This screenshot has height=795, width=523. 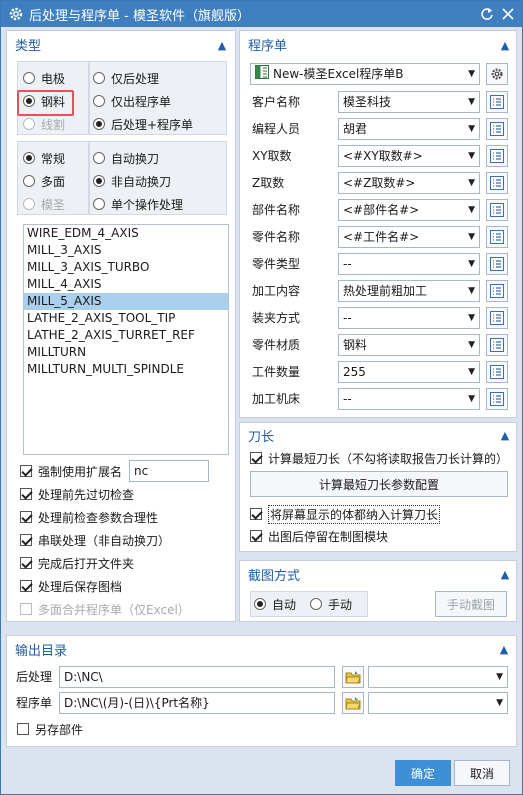 I want to click on sheet-field-select: 胡君 ▼, so click(x=409, y=129).